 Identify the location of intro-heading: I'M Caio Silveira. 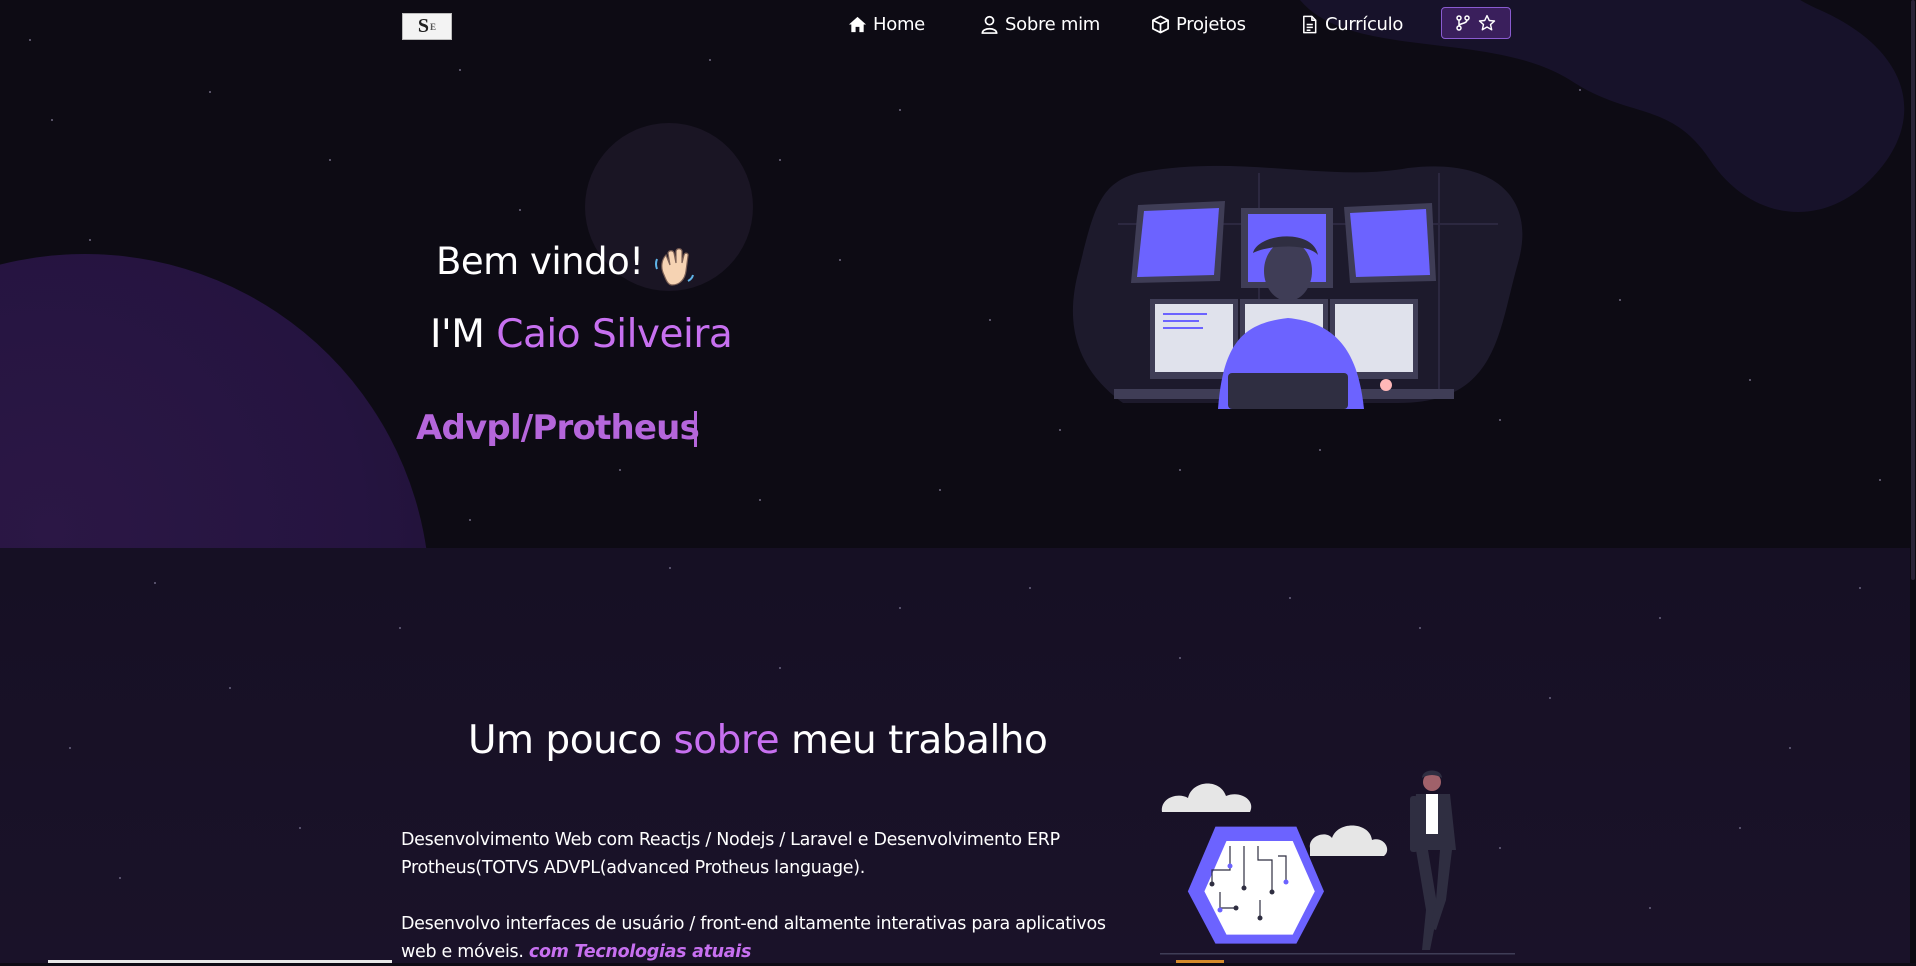
(581, 334).